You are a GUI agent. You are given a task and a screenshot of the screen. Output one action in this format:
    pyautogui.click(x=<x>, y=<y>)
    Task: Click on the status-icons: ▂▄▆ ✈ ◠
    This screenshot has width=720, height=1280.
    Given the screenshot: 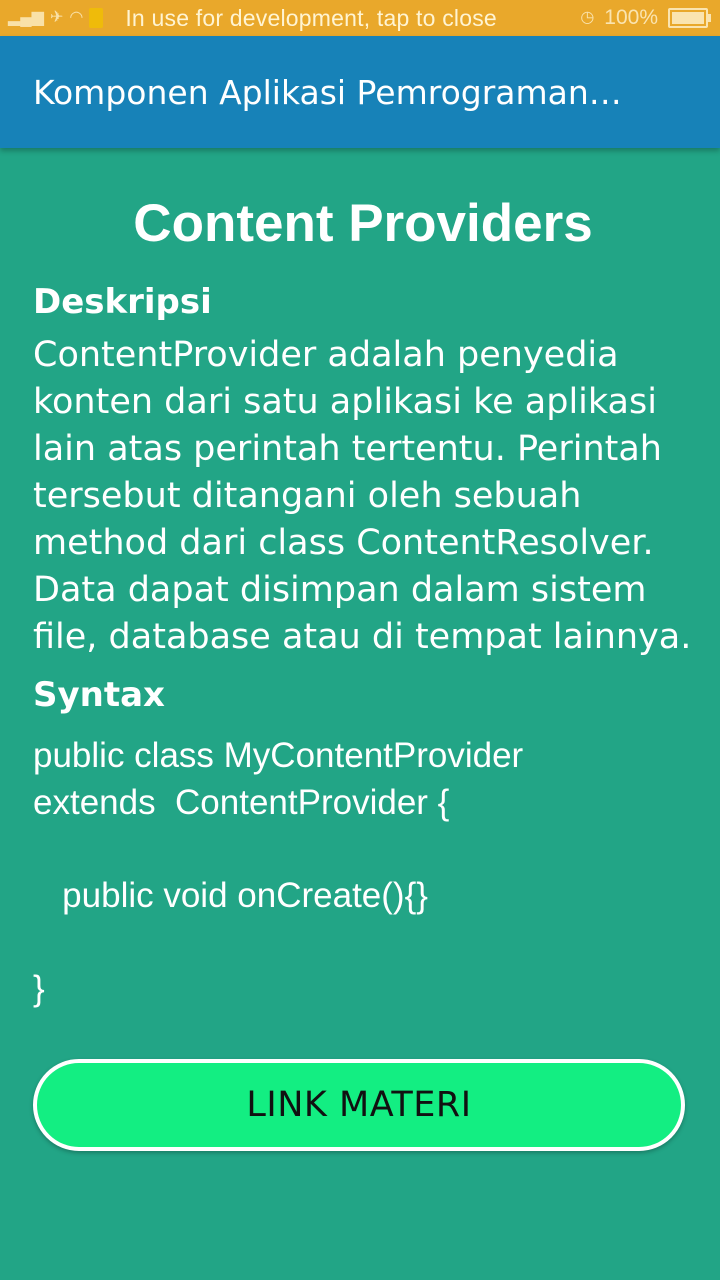 What is the action you would take?
    pyautogui.click(x=56, y=18)
    